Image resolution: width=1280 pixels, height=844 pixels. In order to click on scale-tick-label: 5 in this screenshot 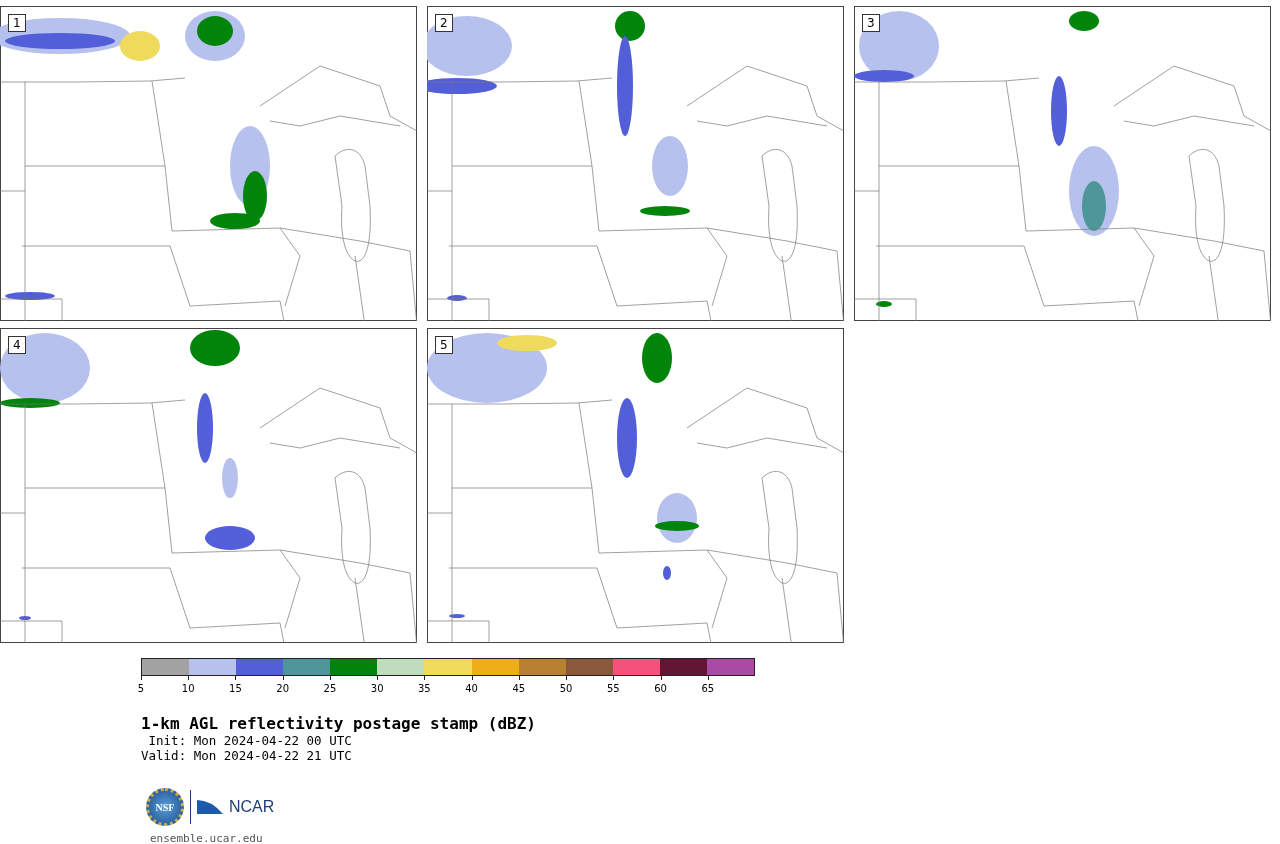, I will do `click(141, 688)`.